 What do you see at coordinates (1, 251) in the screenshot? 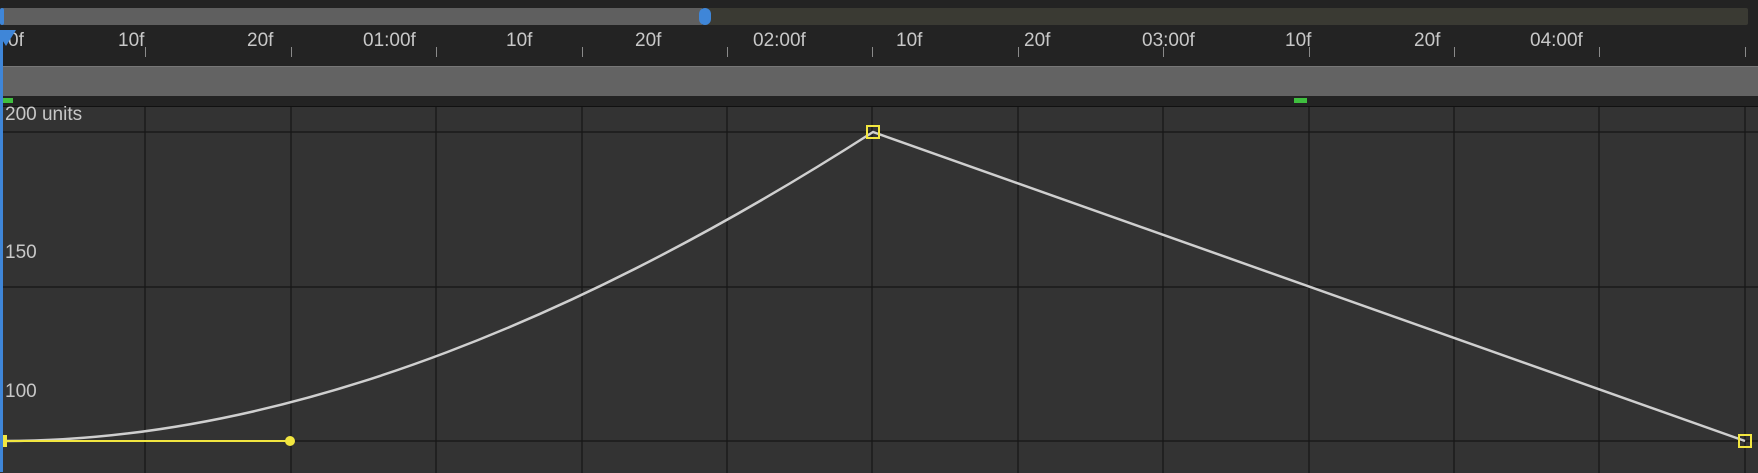
I see `playhead-line` at bounding box center [1, 251].